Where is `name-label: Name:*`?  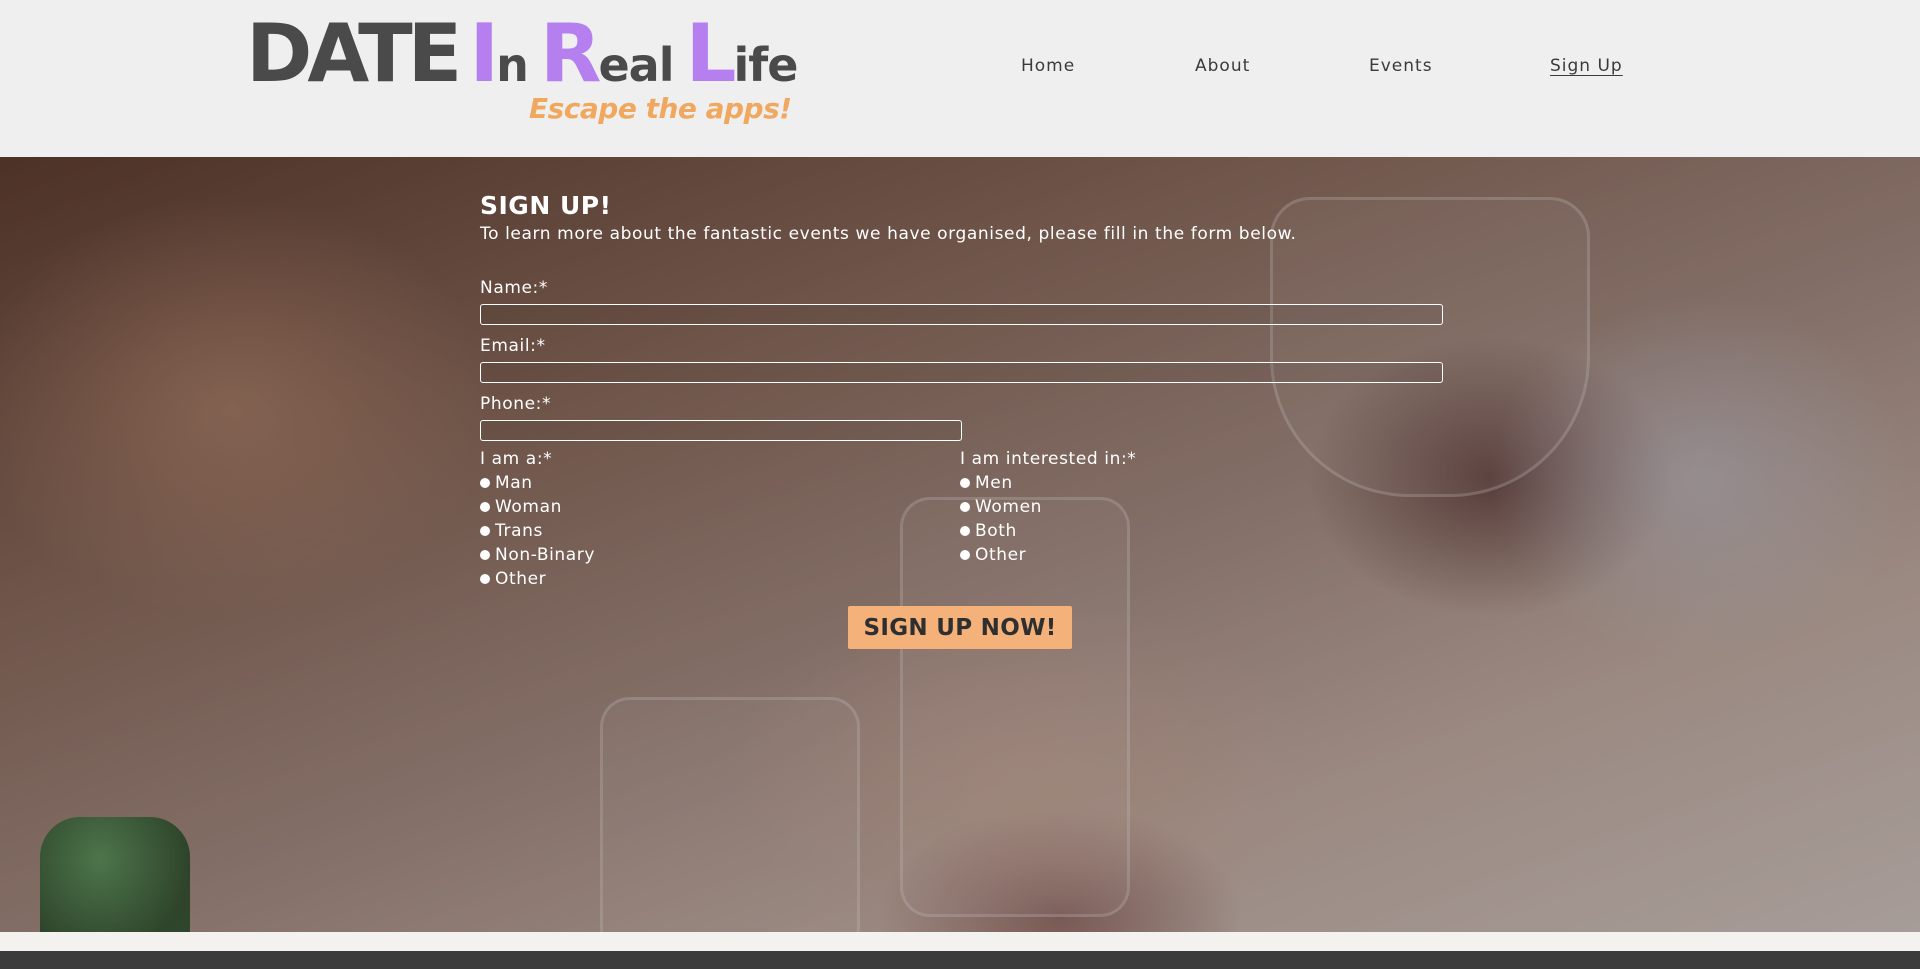 name-label: Name:* is located at coordinates (514, 288).